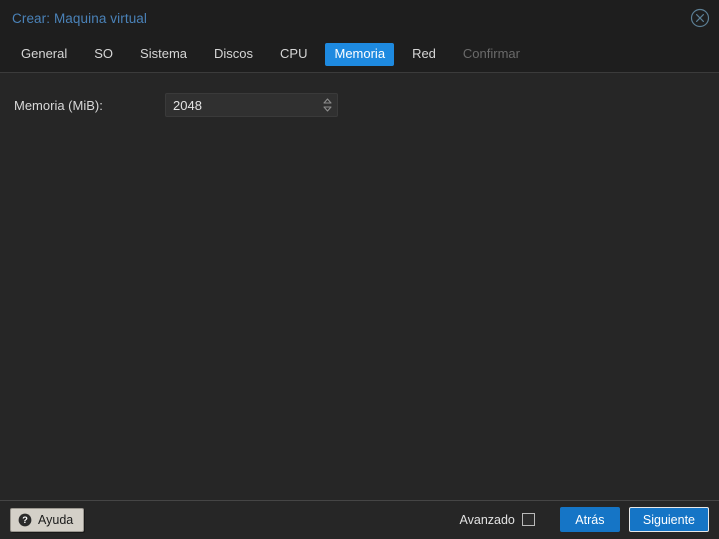  I want to click on close-icon, so click(700, 18).